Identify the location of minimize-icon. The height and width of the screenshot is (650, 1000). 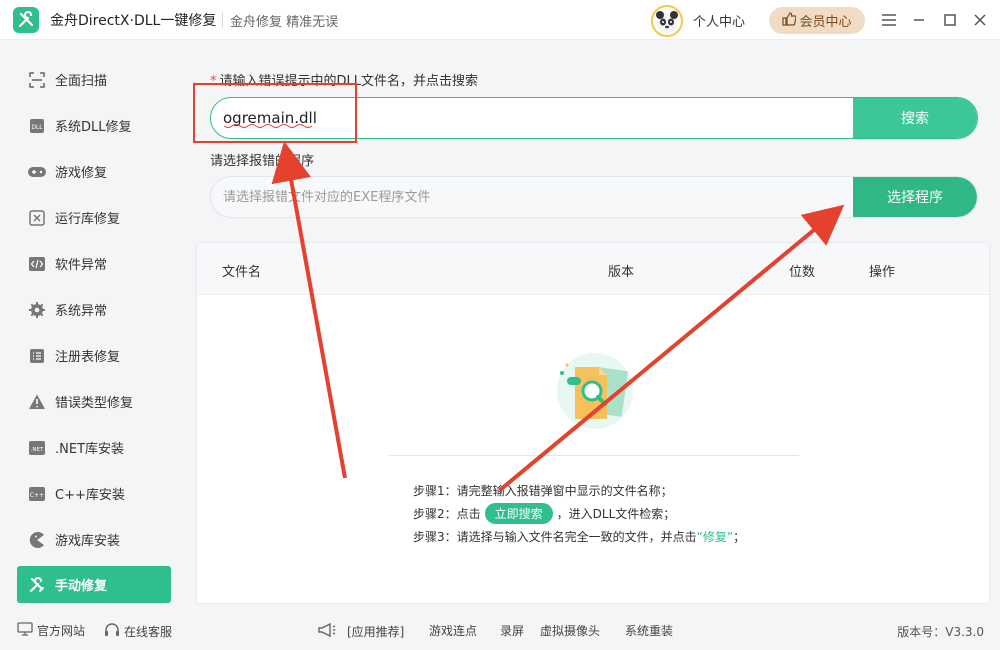
(919, 20).